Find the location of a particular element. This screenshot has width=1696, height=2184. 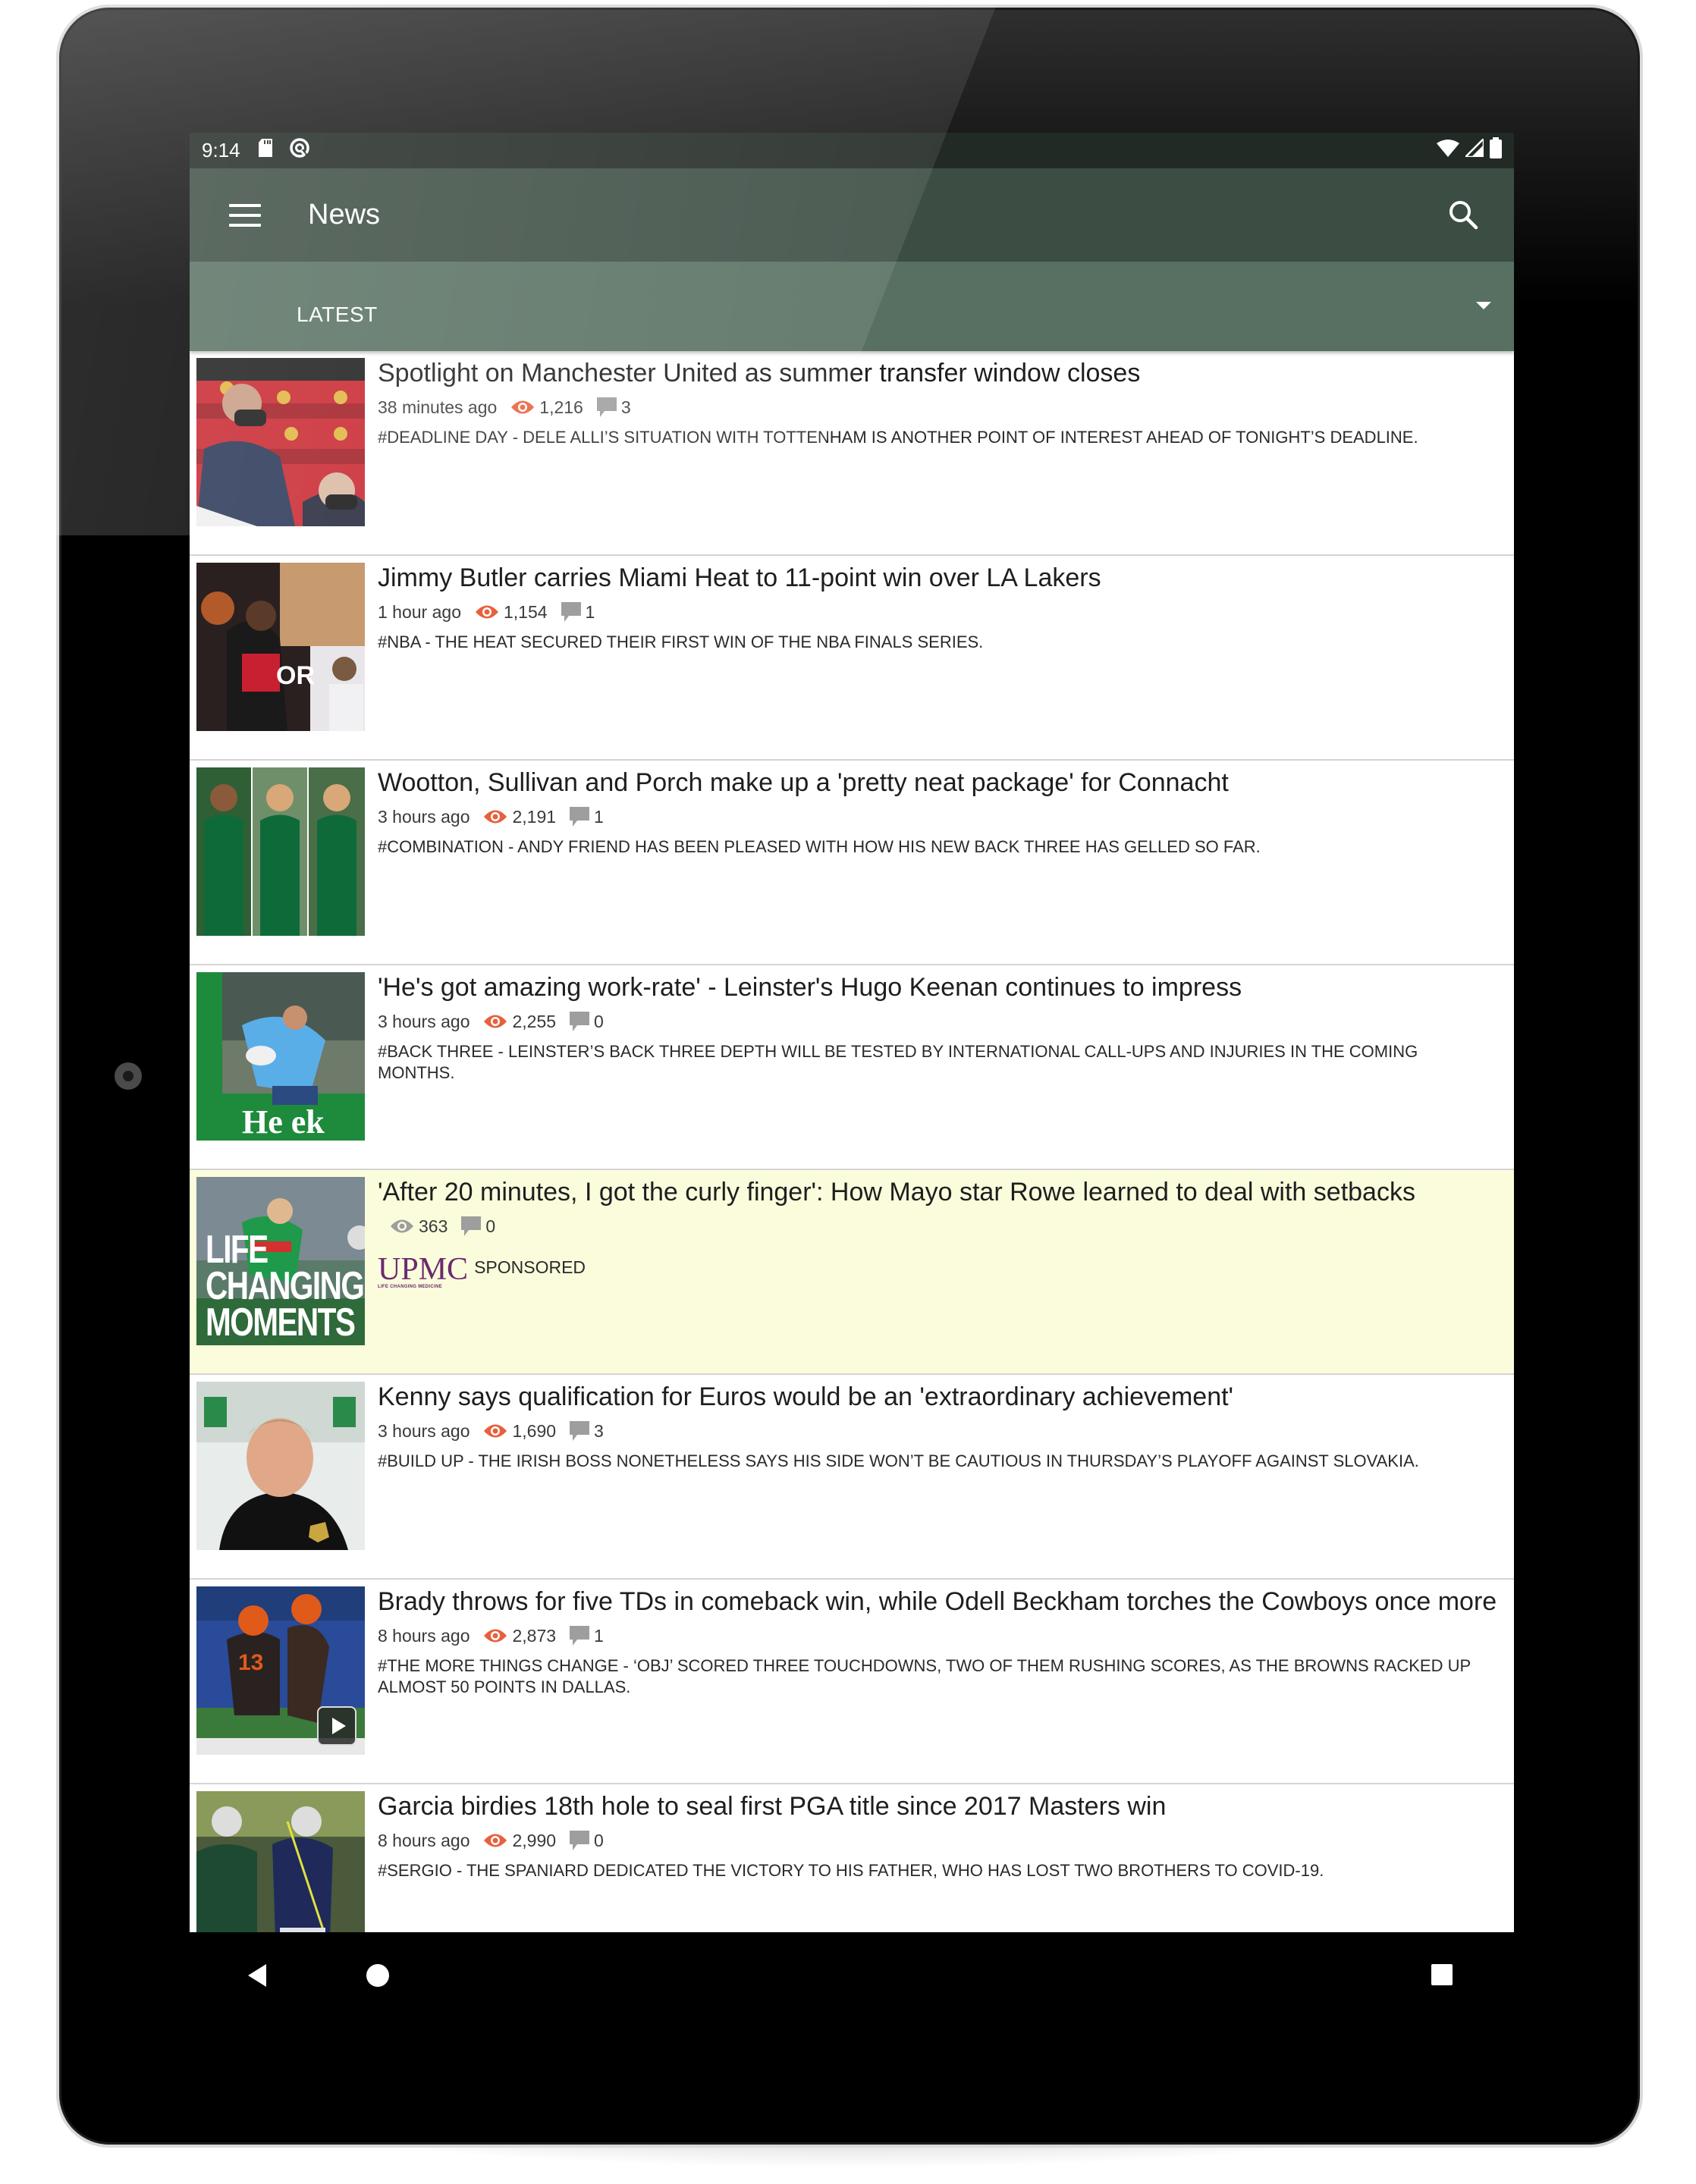

sponsored-thumbnail: LIFE CHANGING MOMENTS is located at coordinates (280, 1261).